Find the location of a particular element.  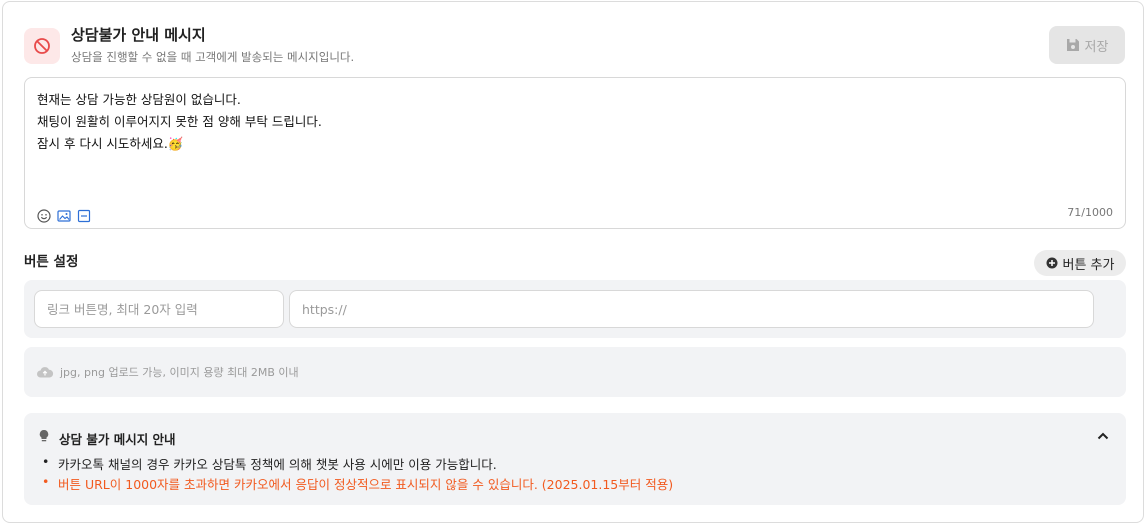

button-name-input is located at coordinates (159, 309).